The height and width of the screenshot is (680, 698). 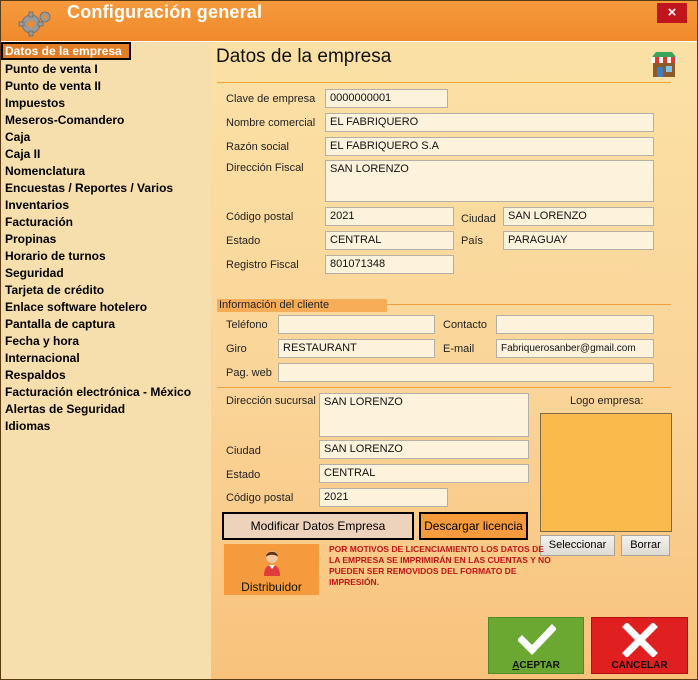 What do you see at coordinates (243, 475) in the screenshot?
I see `estado-sucursal-label: Estado` at bounding box center [243, 475].